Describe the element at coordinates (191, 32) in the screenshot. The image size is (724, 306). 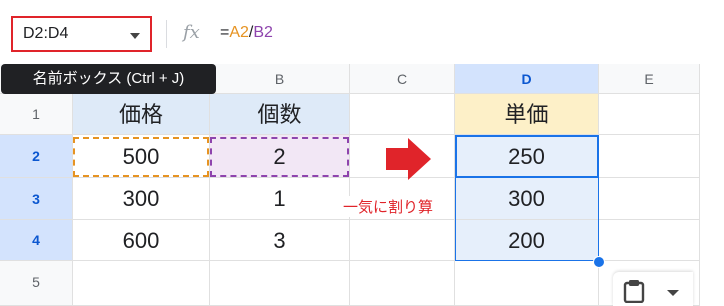
I see `fx-icon: fx` at that location.